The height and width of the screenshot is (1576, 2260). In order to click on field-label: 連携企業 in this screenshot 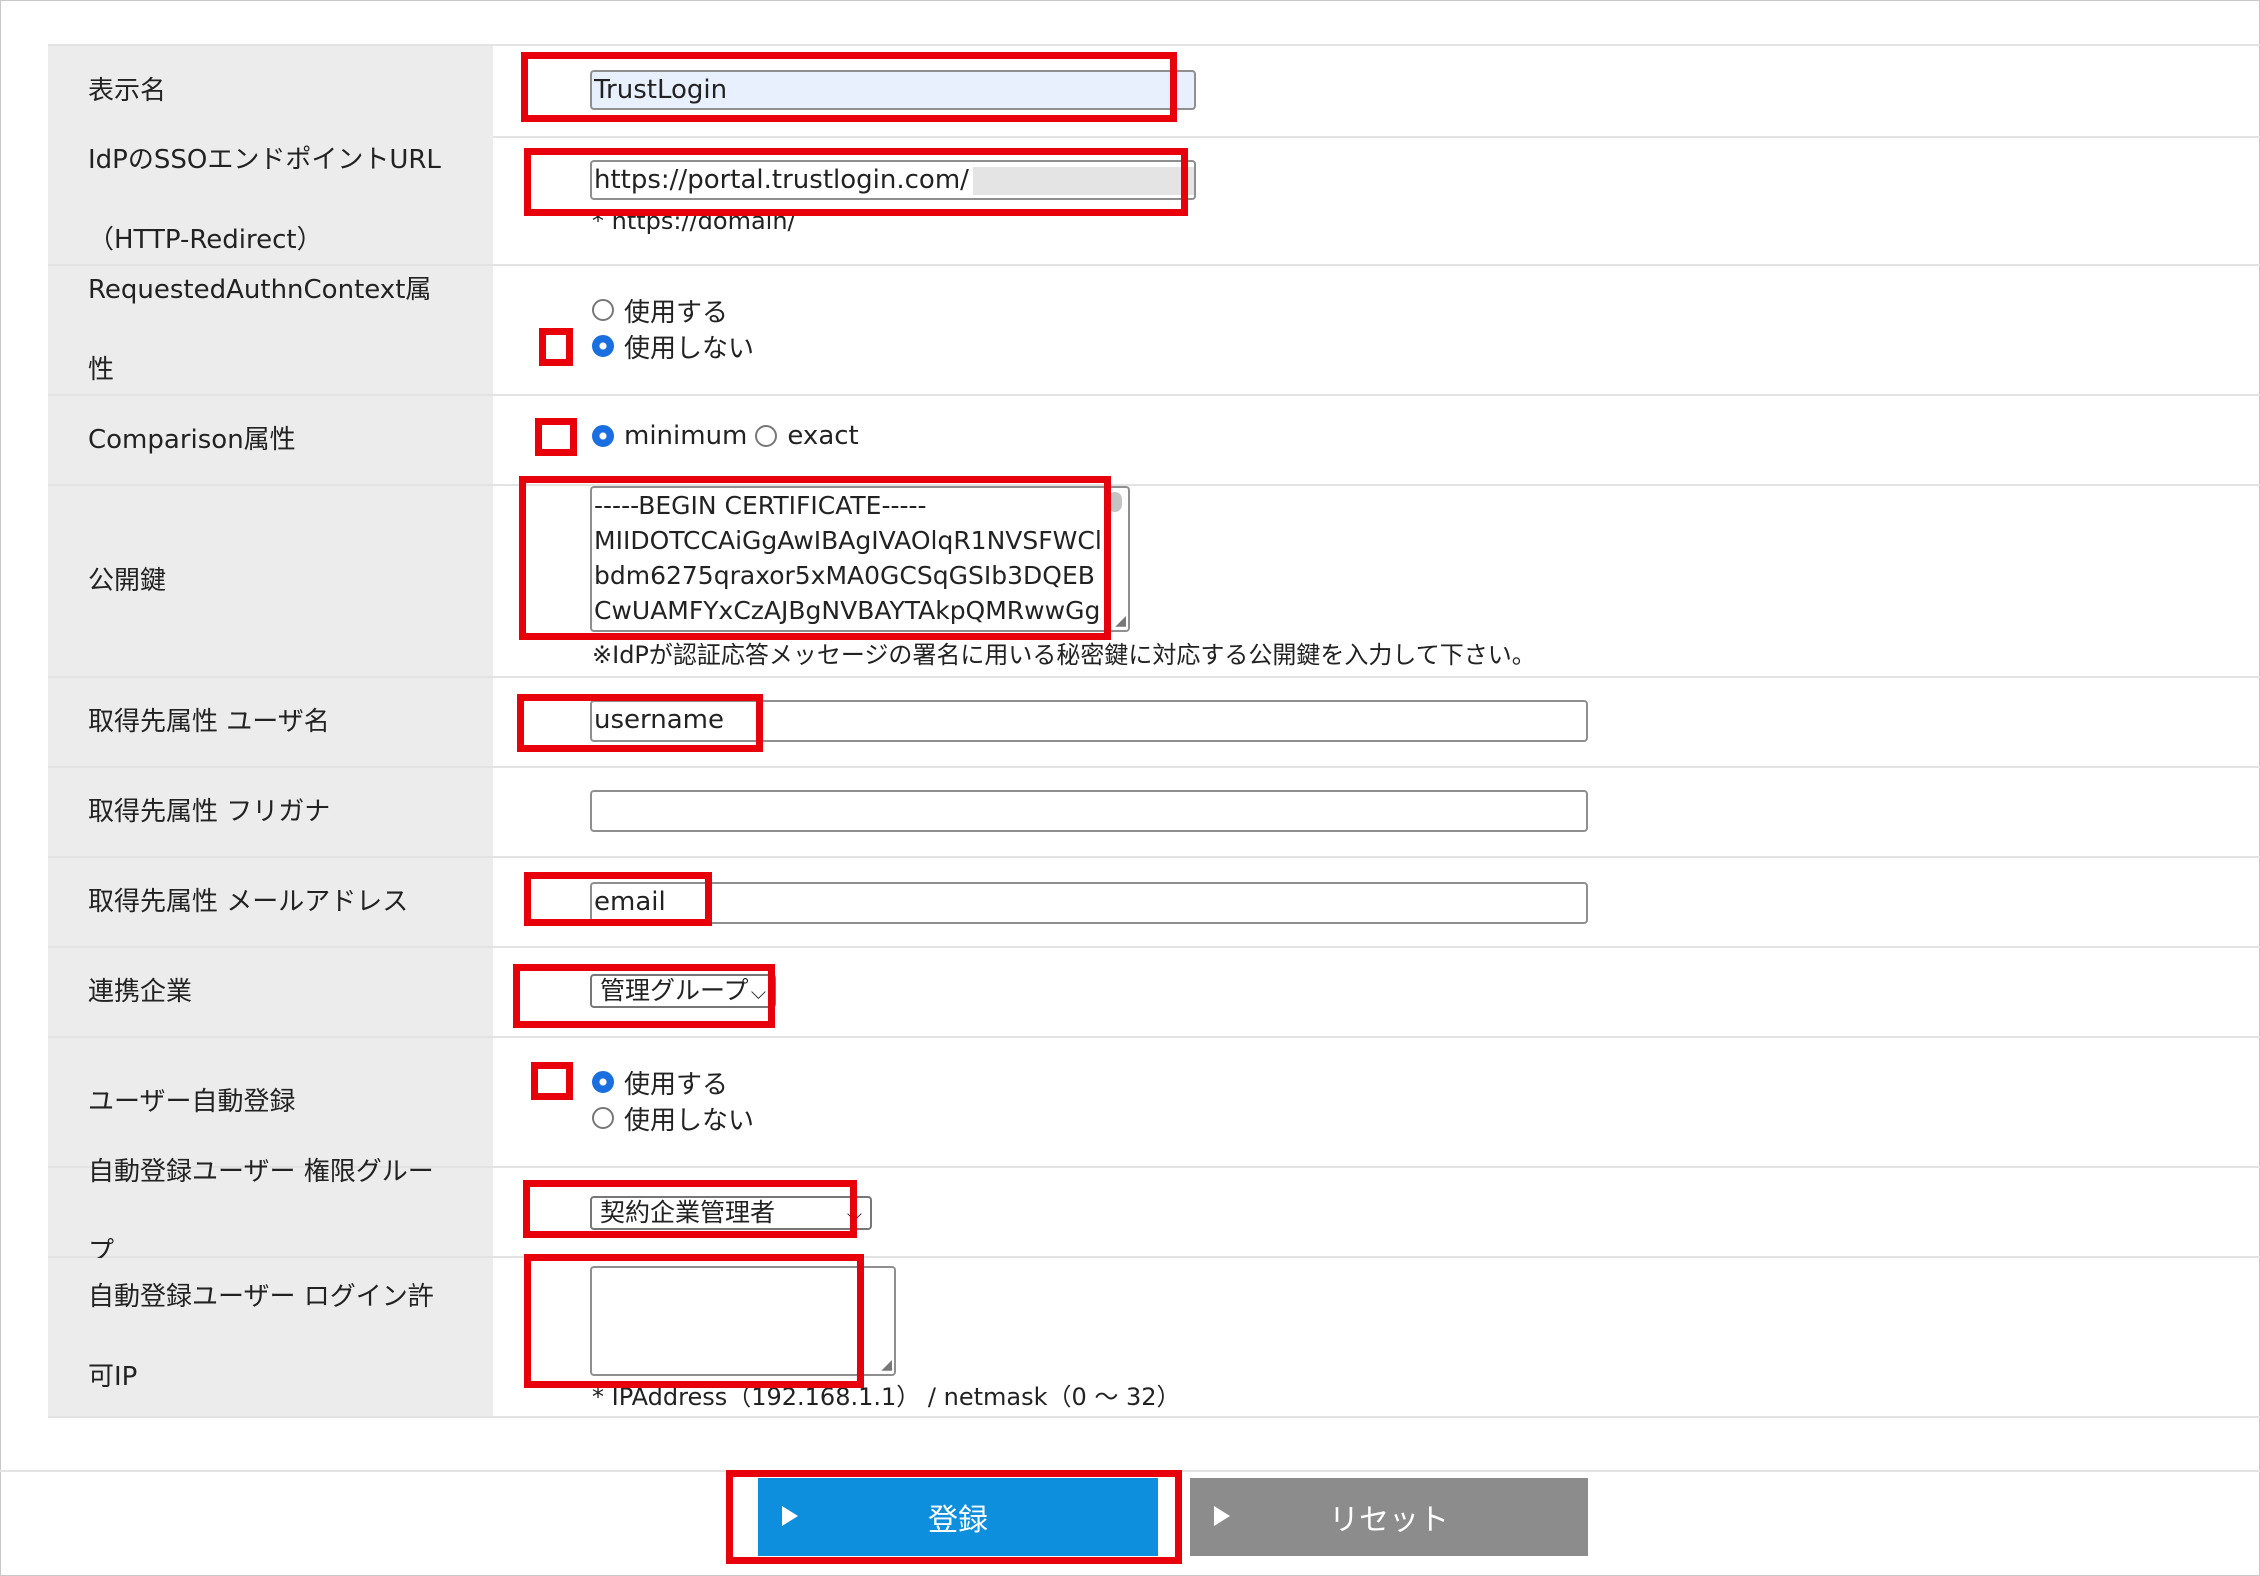, I will do `click(270, 992)`.